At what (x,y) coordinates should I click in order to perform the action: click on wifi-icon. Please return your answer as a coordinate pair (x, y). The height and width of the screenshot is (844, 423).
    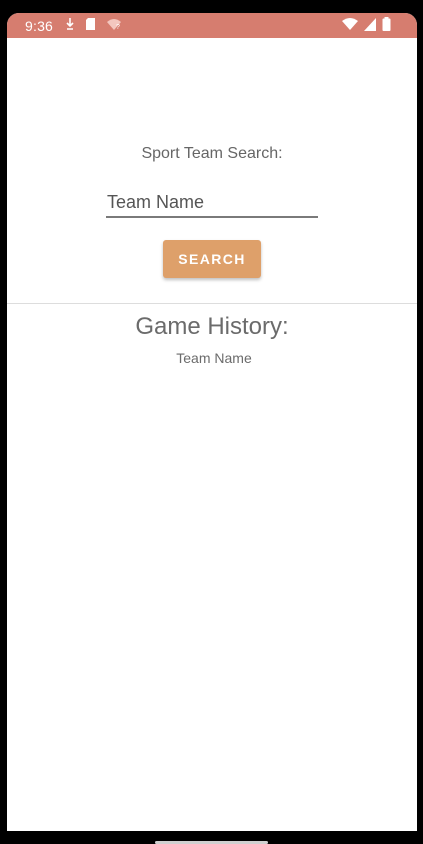
    Looking at the image, I should click on (350, 24).